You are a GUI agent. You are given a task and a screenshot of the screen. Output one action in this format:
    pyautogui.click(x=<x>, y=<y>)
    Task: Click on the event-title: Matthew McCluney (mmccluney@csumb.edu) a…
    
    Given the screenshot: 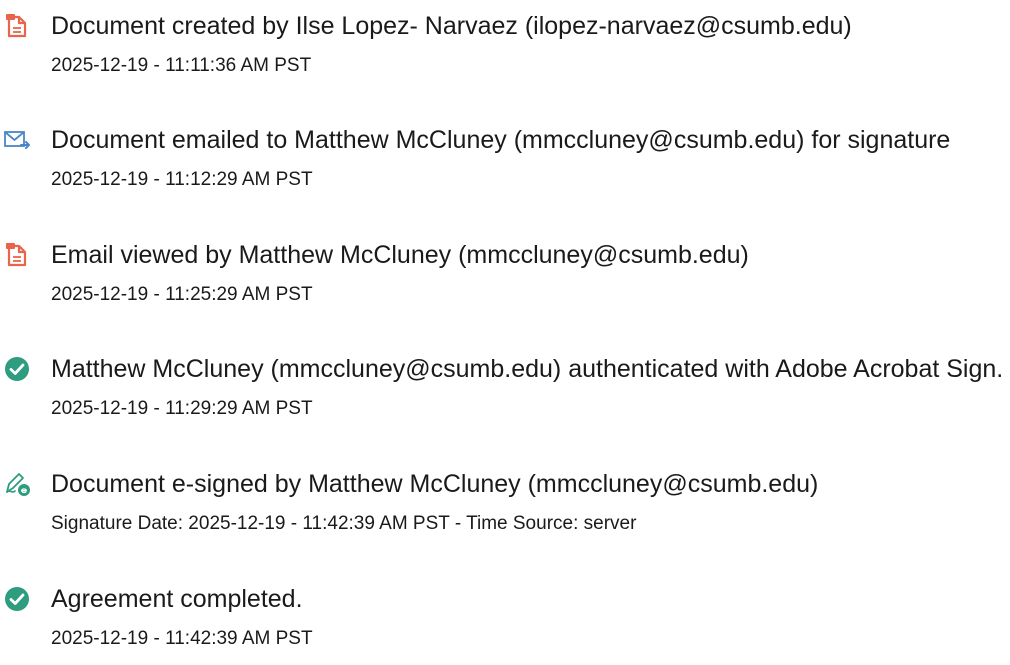 What is the action you would take?
    pyautogui.click(x=527, y=369)
    